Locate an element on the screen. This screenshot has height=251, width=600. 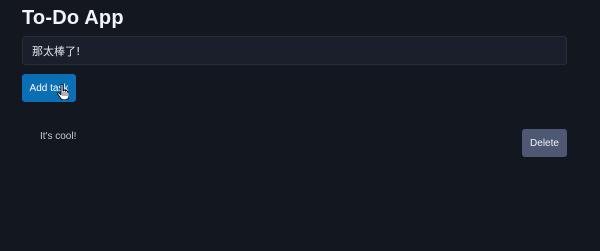
task-input is located at coordinates (294, 50).